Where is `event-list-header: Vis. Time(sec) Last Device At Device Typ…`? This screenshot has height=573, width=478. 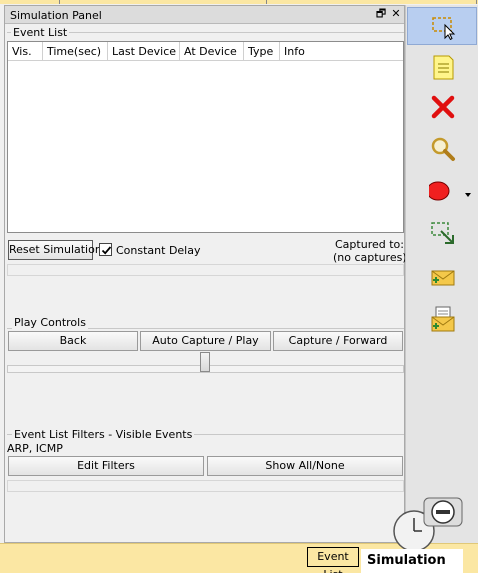 event-list-header: Vis. Time(sec) Last Device At Device Typ… is located at coordinates (205, 51).